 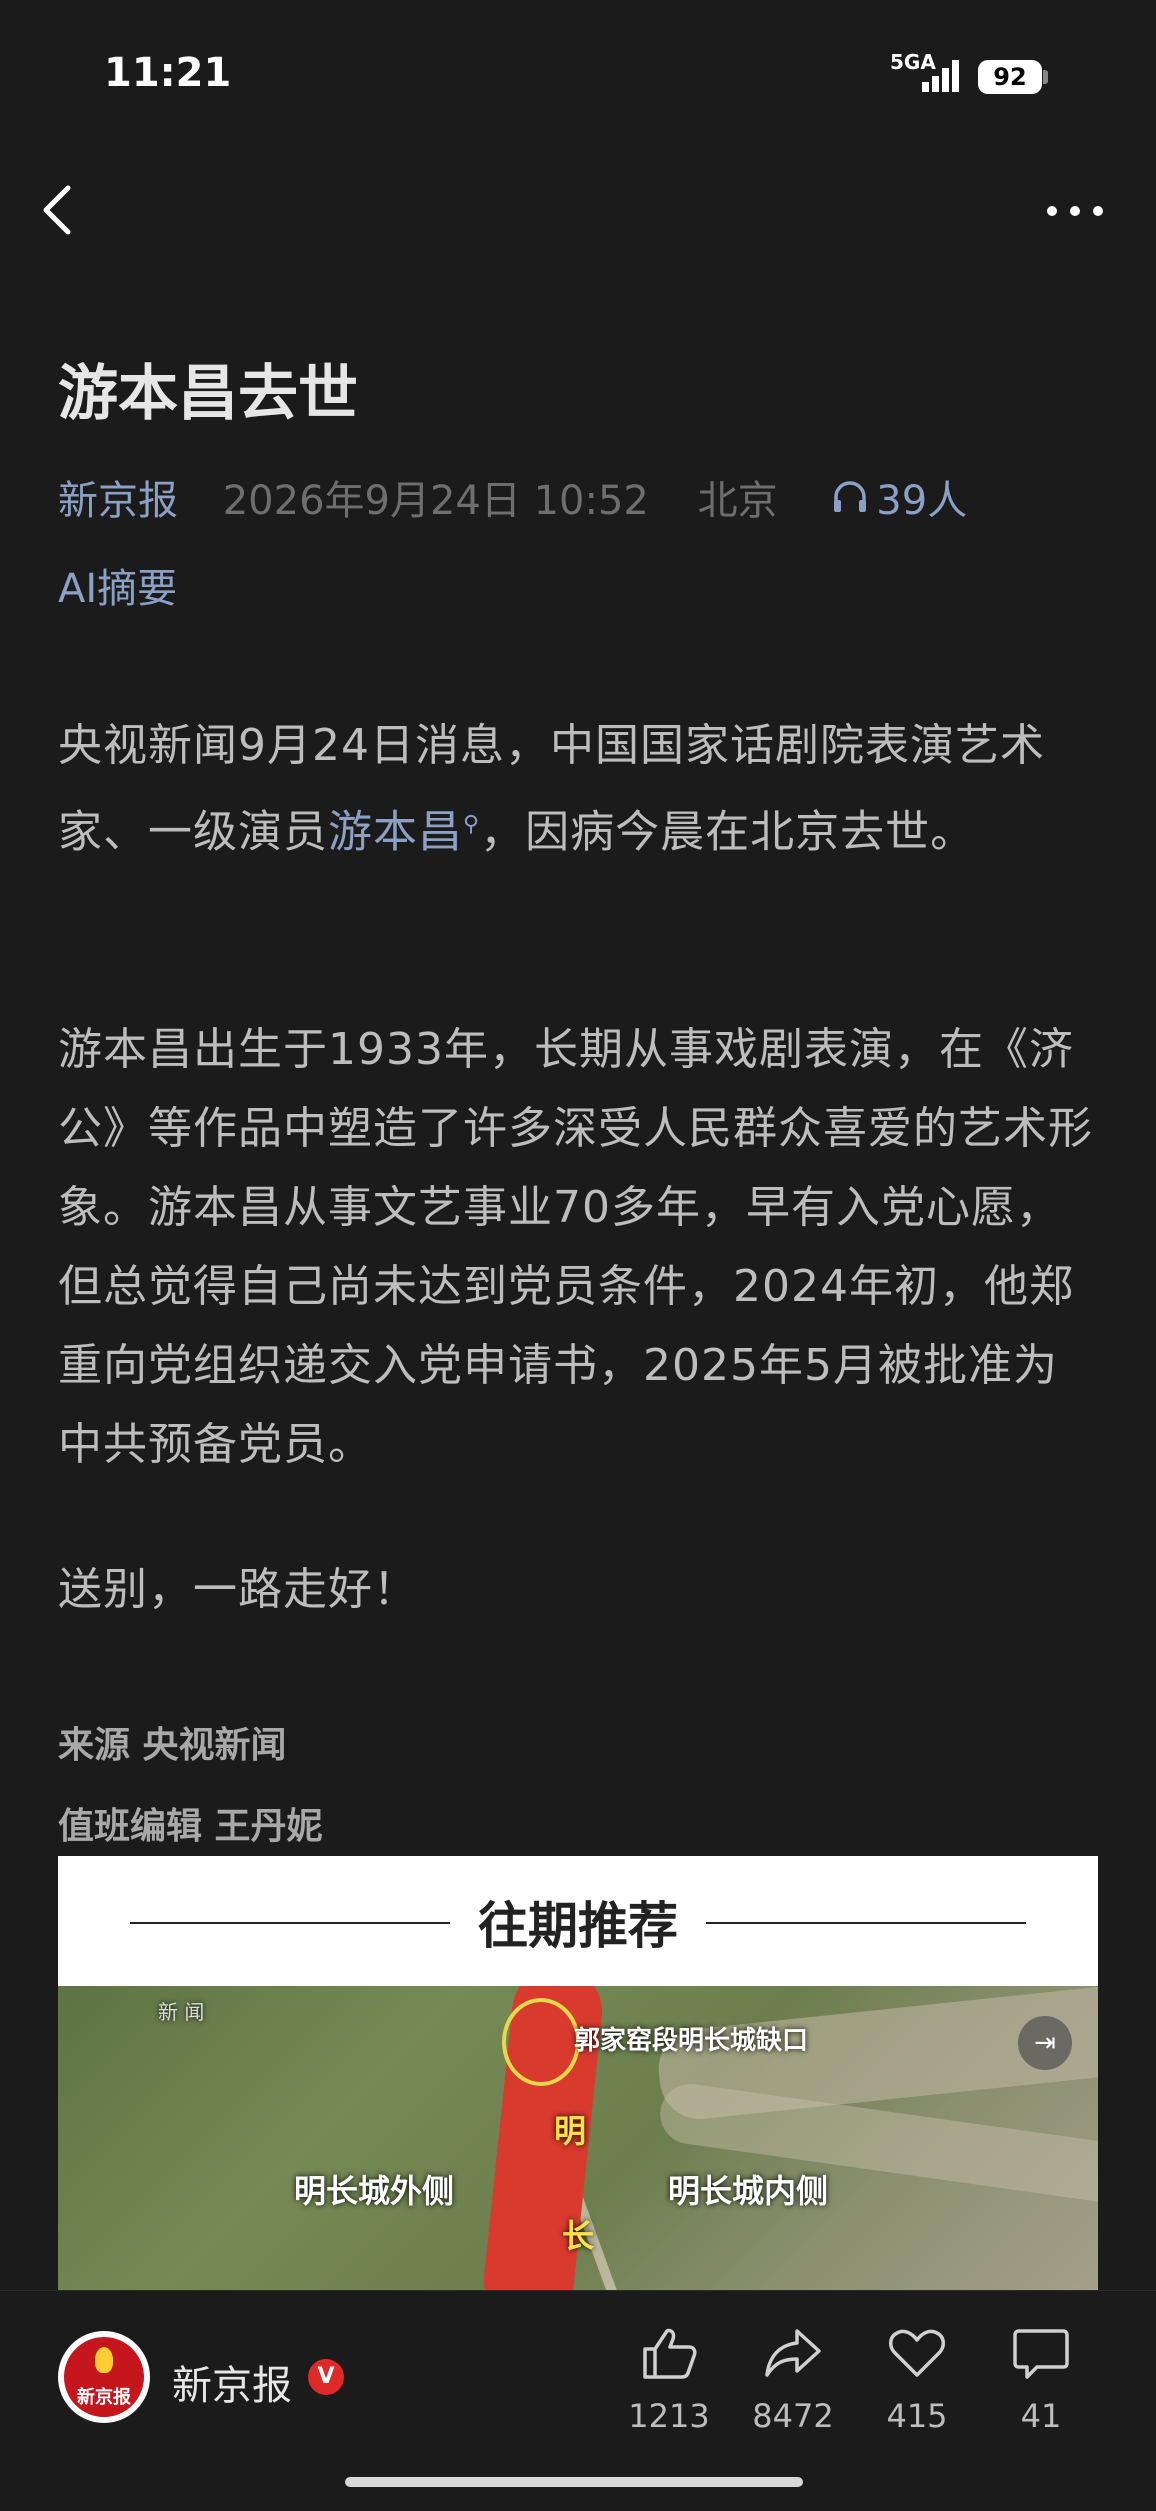 I want to click on divider-right, so click(x=866, y=1923).